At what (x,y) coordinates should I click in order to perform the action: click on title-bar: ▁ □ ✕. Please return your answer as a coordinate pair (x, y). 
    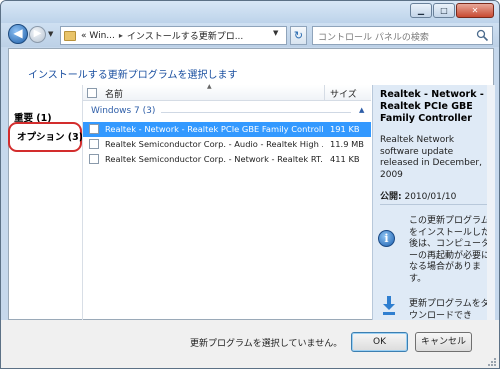
    Looking at the image, I should click on (250, 12).